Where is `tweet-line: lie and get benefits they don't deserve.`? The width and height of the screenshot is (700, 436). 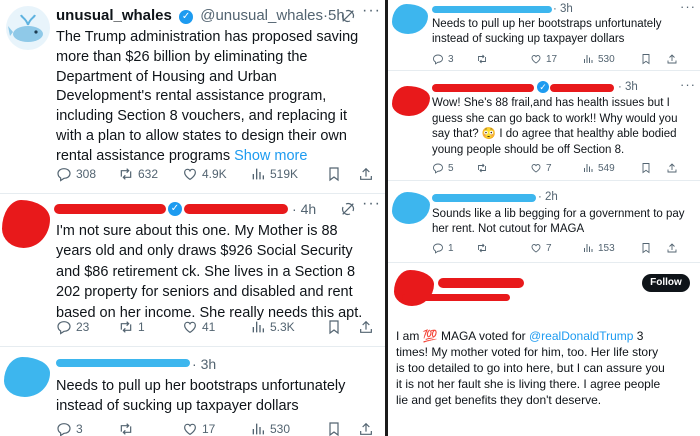
tweet-line: lie and get benefits they don't deserve. is located at coordinates (499, 400).